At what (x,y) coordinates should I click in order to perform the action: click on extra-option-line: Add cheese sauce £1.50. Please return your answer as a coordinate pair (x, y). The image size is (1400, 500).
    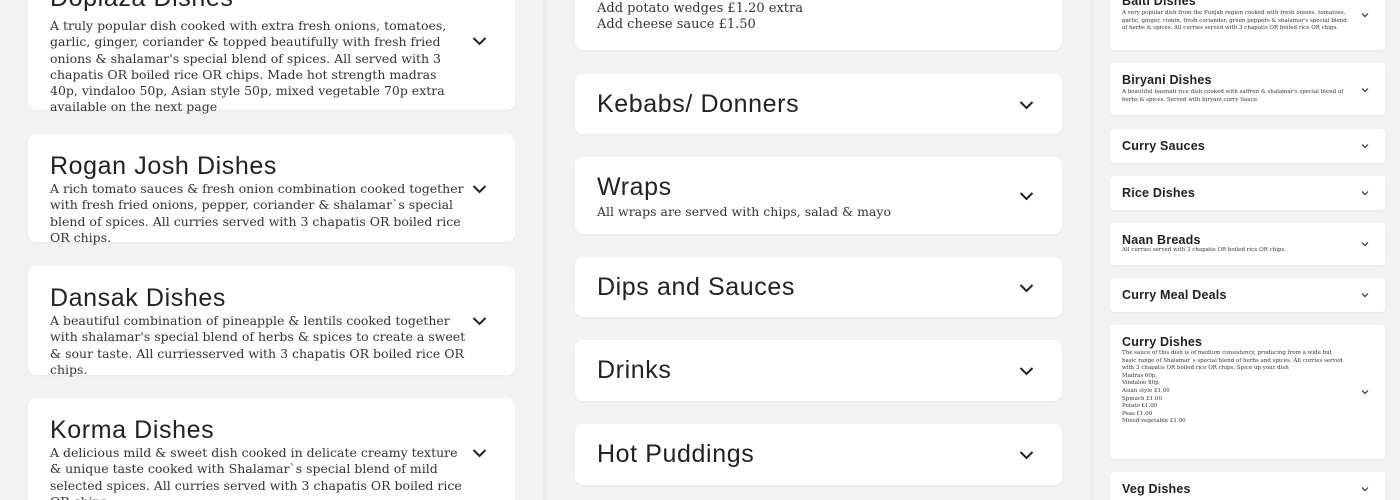
    Looking at the image, I should click on (676, 24).